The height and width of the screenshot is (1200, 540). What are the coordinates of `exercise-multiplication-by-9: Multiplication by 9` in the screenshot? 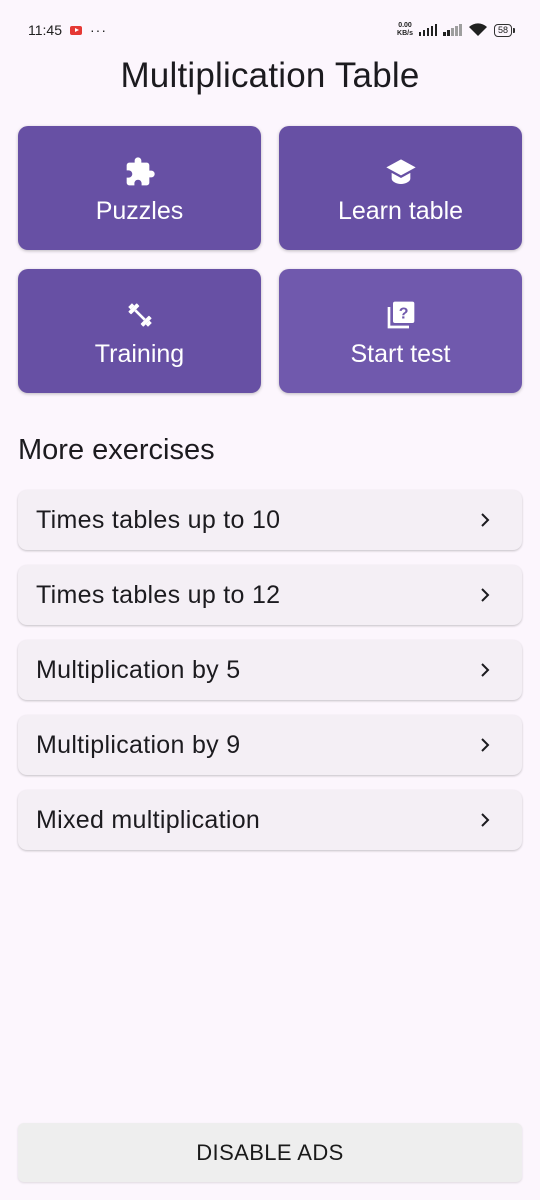 It's located at (270, 745).